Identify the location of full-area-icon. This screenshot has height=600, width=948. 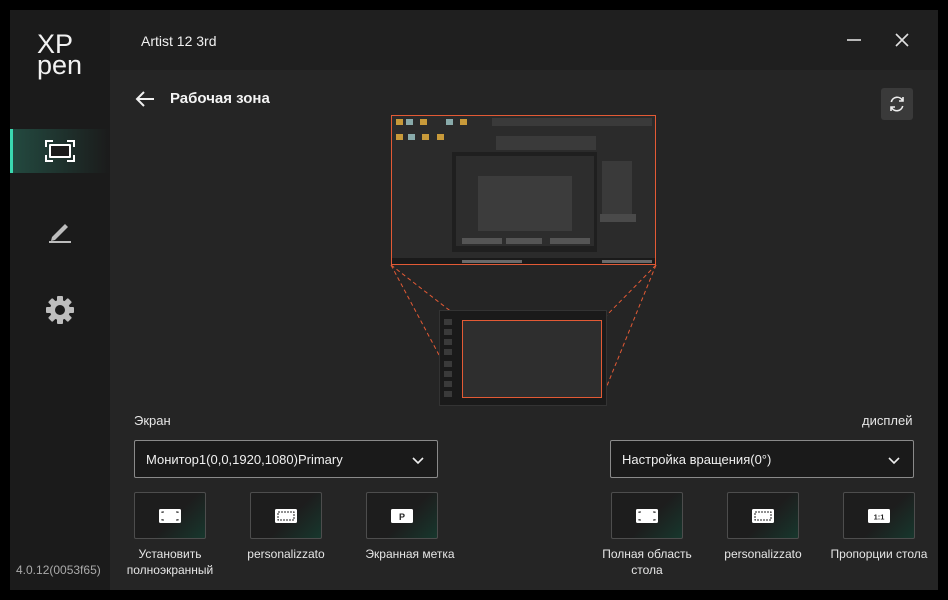
(647, 515).